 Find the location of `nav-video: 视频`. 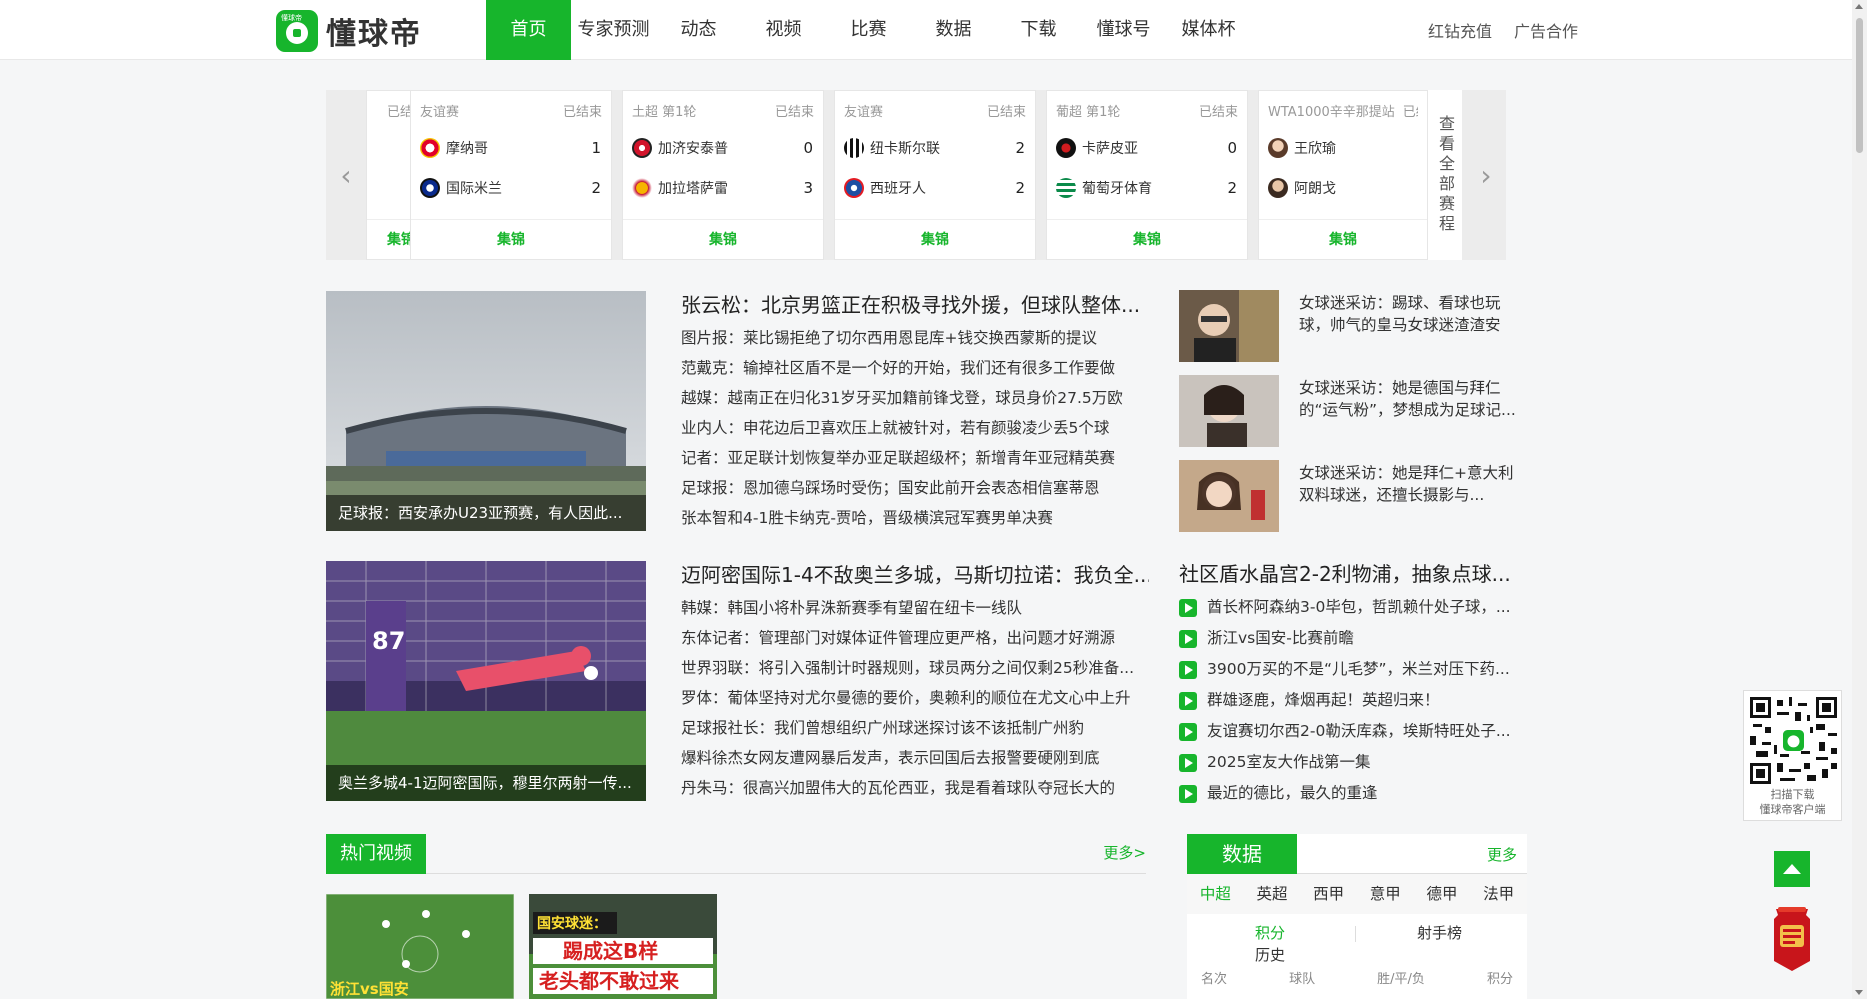

nav-video: 视频 is located at coordinates (783, 30).